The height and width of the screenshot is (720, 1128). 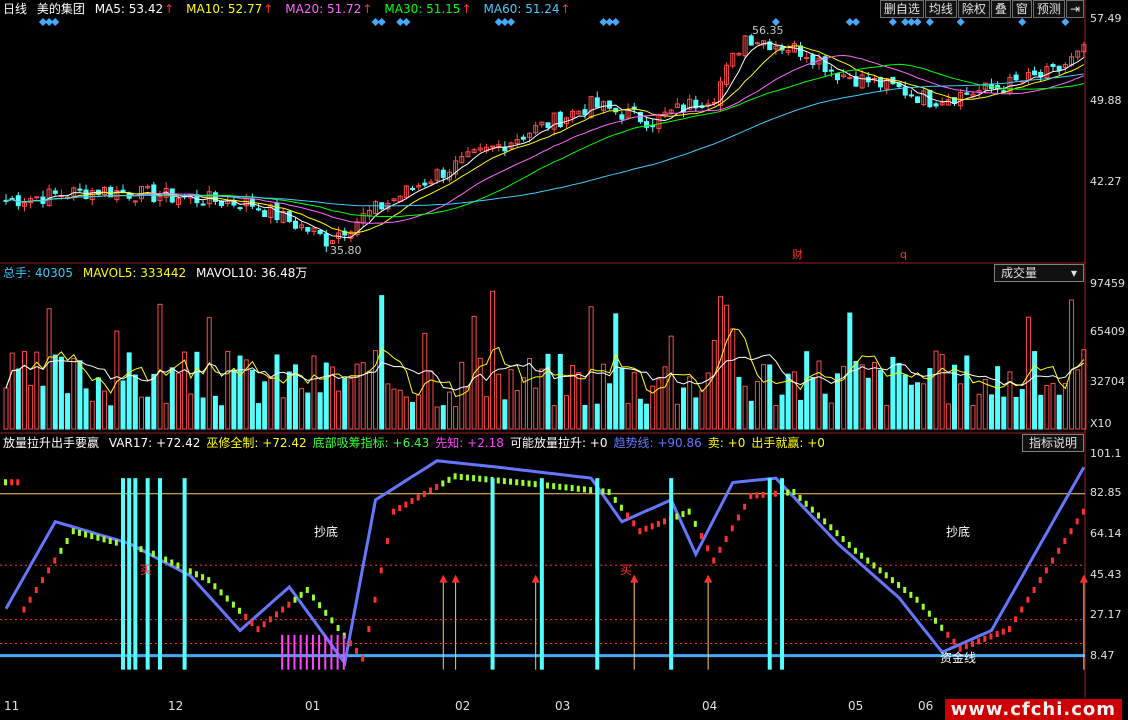 I want to click on chart-toolbar: 删自选 均线 除权叠窗预测 ⇥, so click(x=981, y=9).